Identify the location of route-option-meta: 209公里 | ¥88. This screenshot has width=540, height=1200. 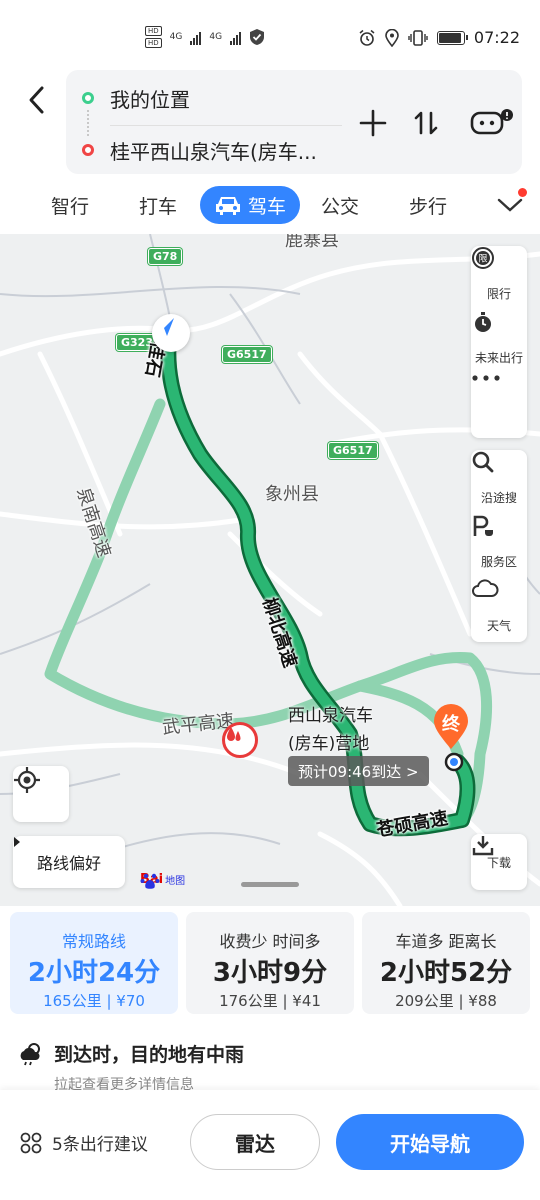
(446, 1001).